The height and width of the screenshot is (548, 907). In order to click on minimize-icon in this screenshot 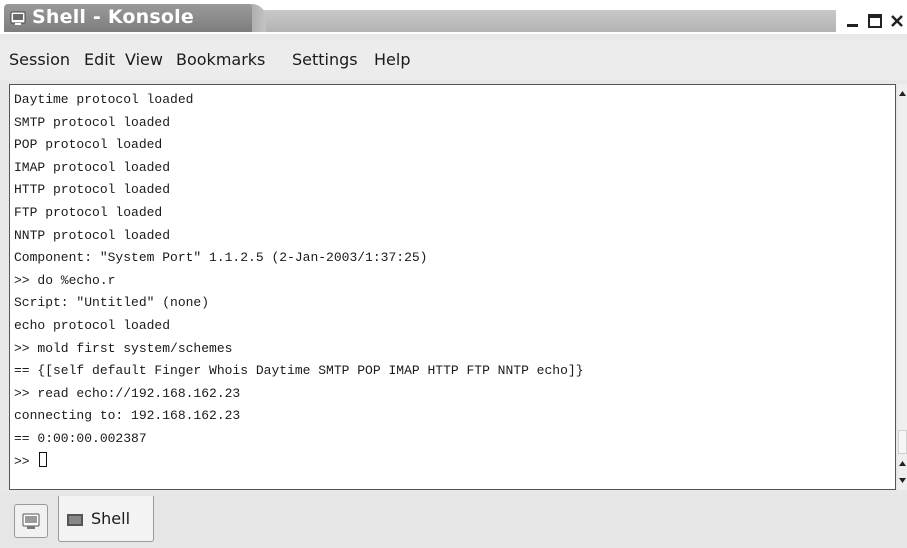, I will do `click(853, 21)`.